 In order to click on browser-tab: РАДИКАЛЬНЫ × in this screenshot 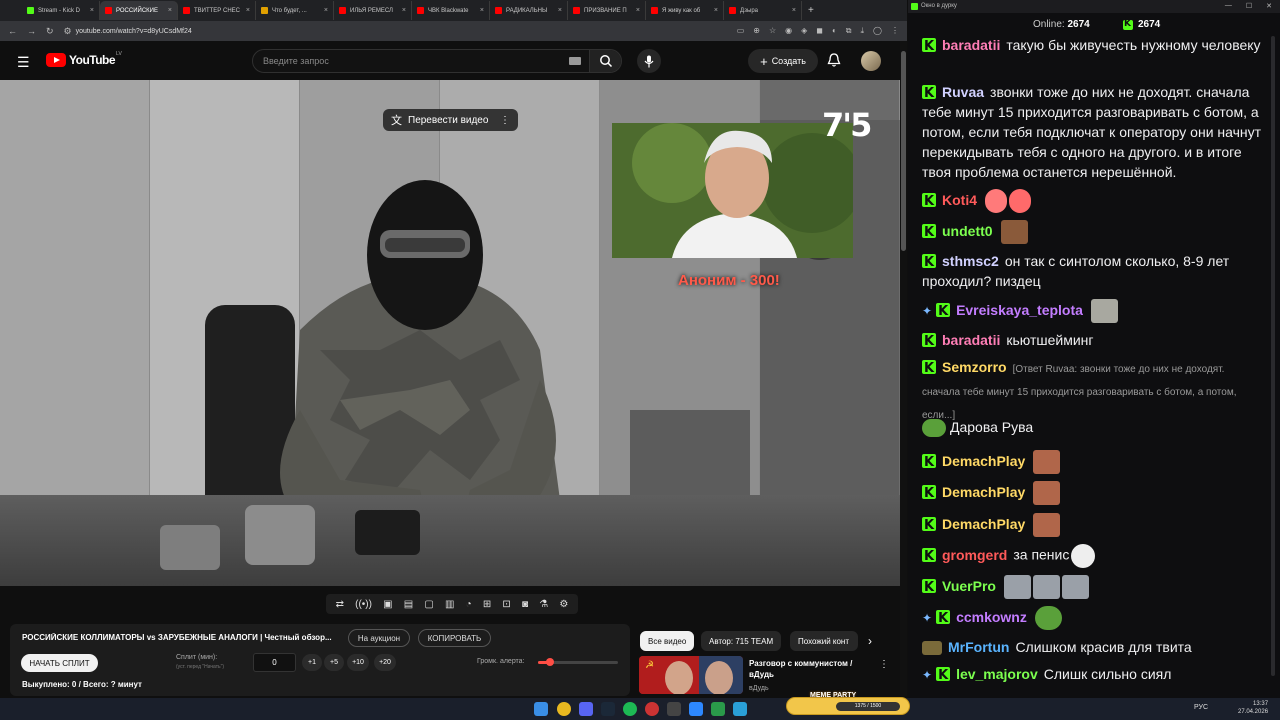, I will do `click(529, 10)`.